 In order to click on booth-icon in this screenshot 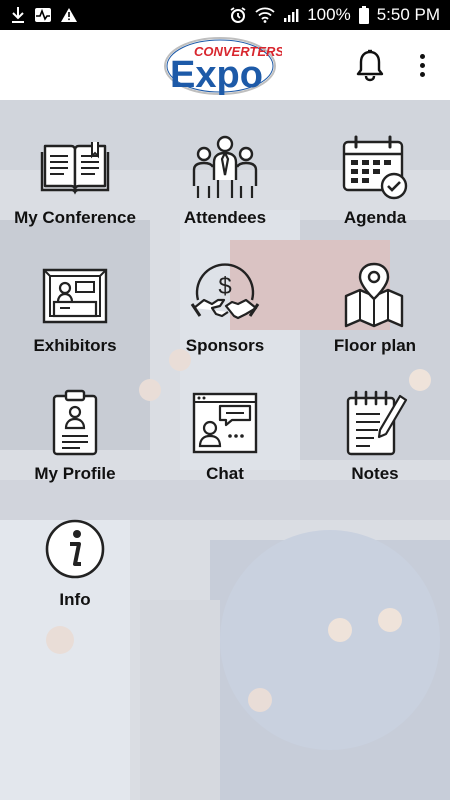, I will do `click(75, 296)`.